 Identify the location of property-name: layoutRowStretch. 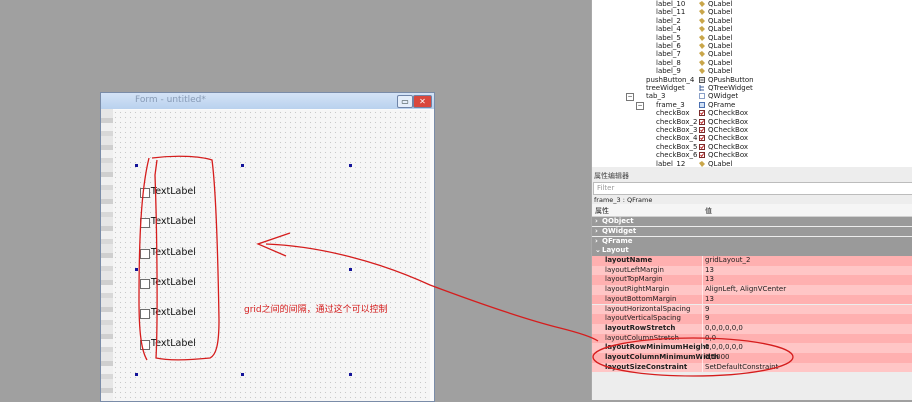
(640, 327).